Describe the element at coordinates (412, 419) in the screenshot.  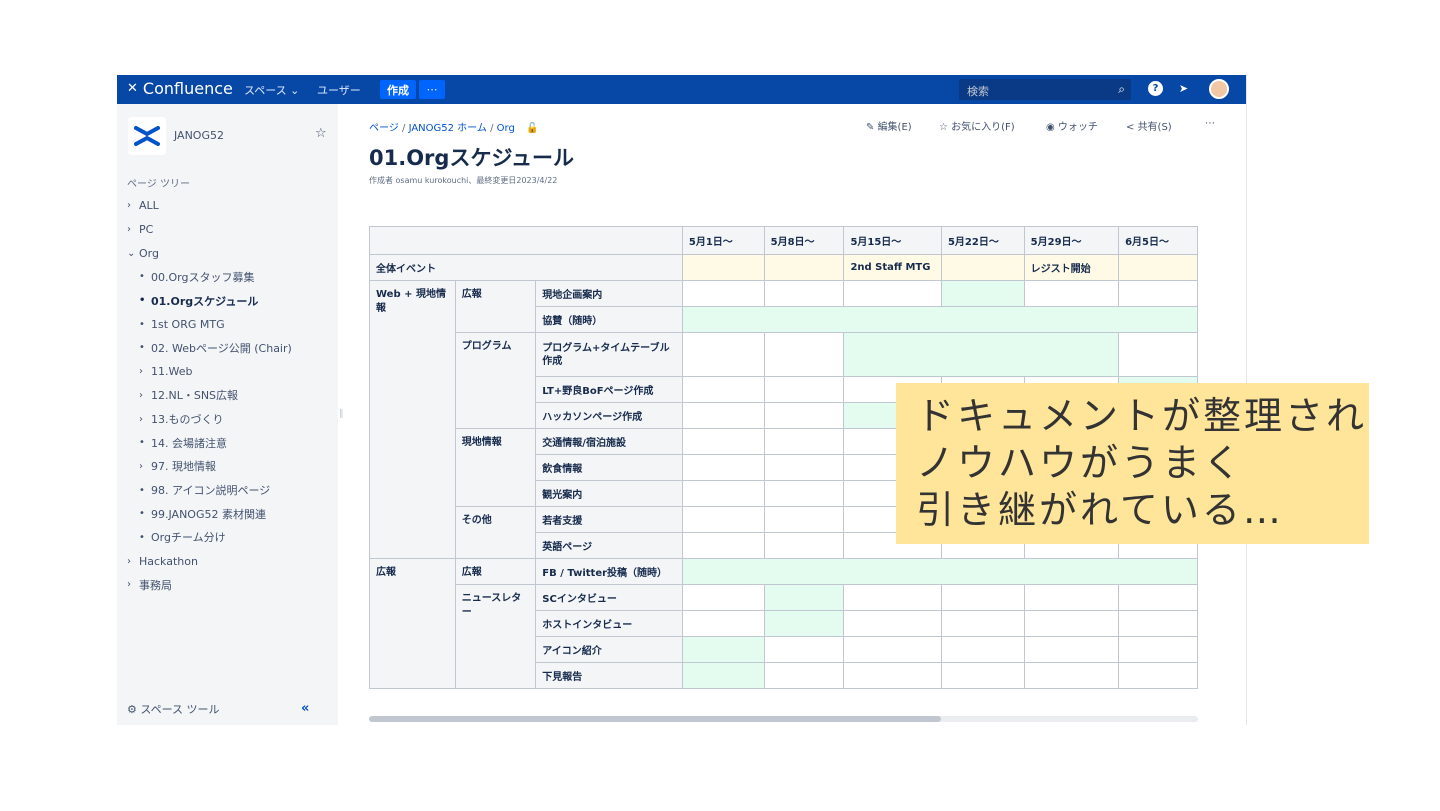
I see `table-cell-group: Web + 現地情報` at that location.